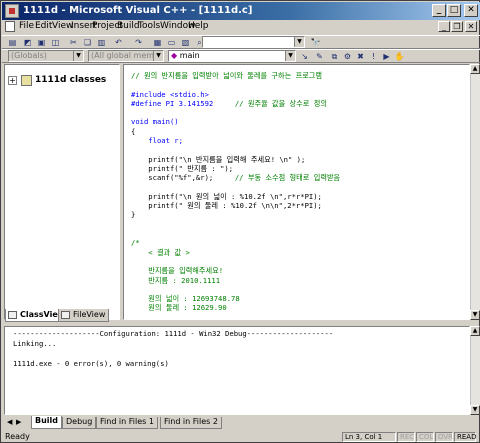 The width and height of the screenshot is (480, 443). Describe the element at coordinates (444, 437) in the screenshot. I see `ovr-indicator: OVR` at that location.